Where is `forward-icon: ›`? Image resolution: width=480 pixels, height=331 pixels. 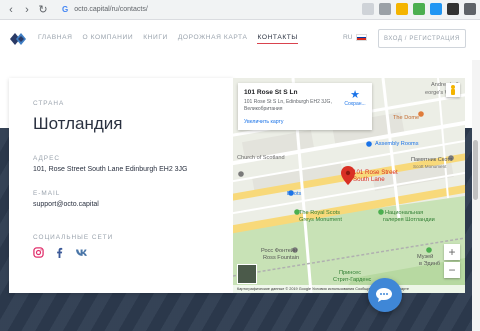
forward-icon: › is located at coordinates (27, 10).